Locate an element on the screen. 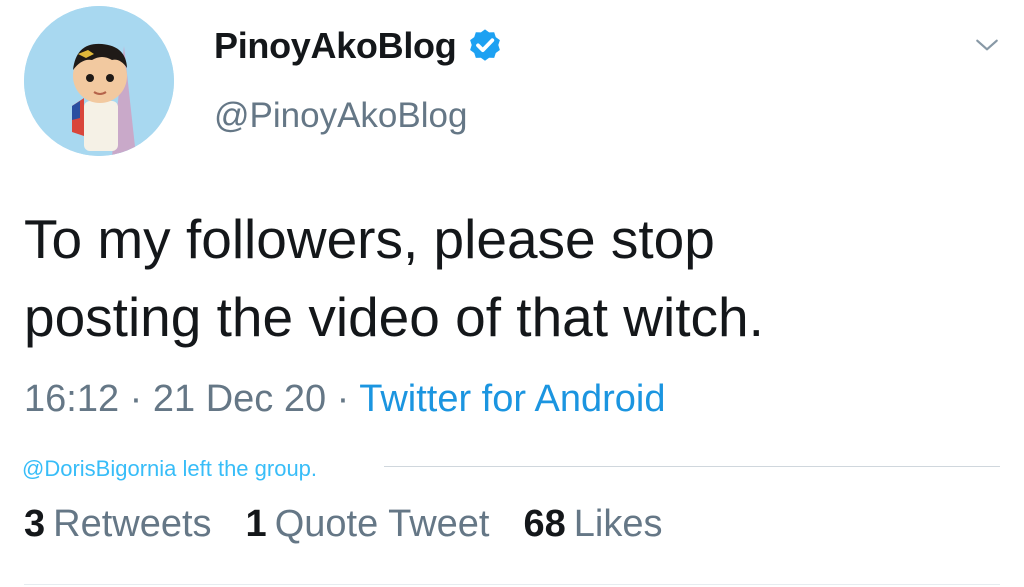  avatar-illustration is located at coordinates (99, 81).